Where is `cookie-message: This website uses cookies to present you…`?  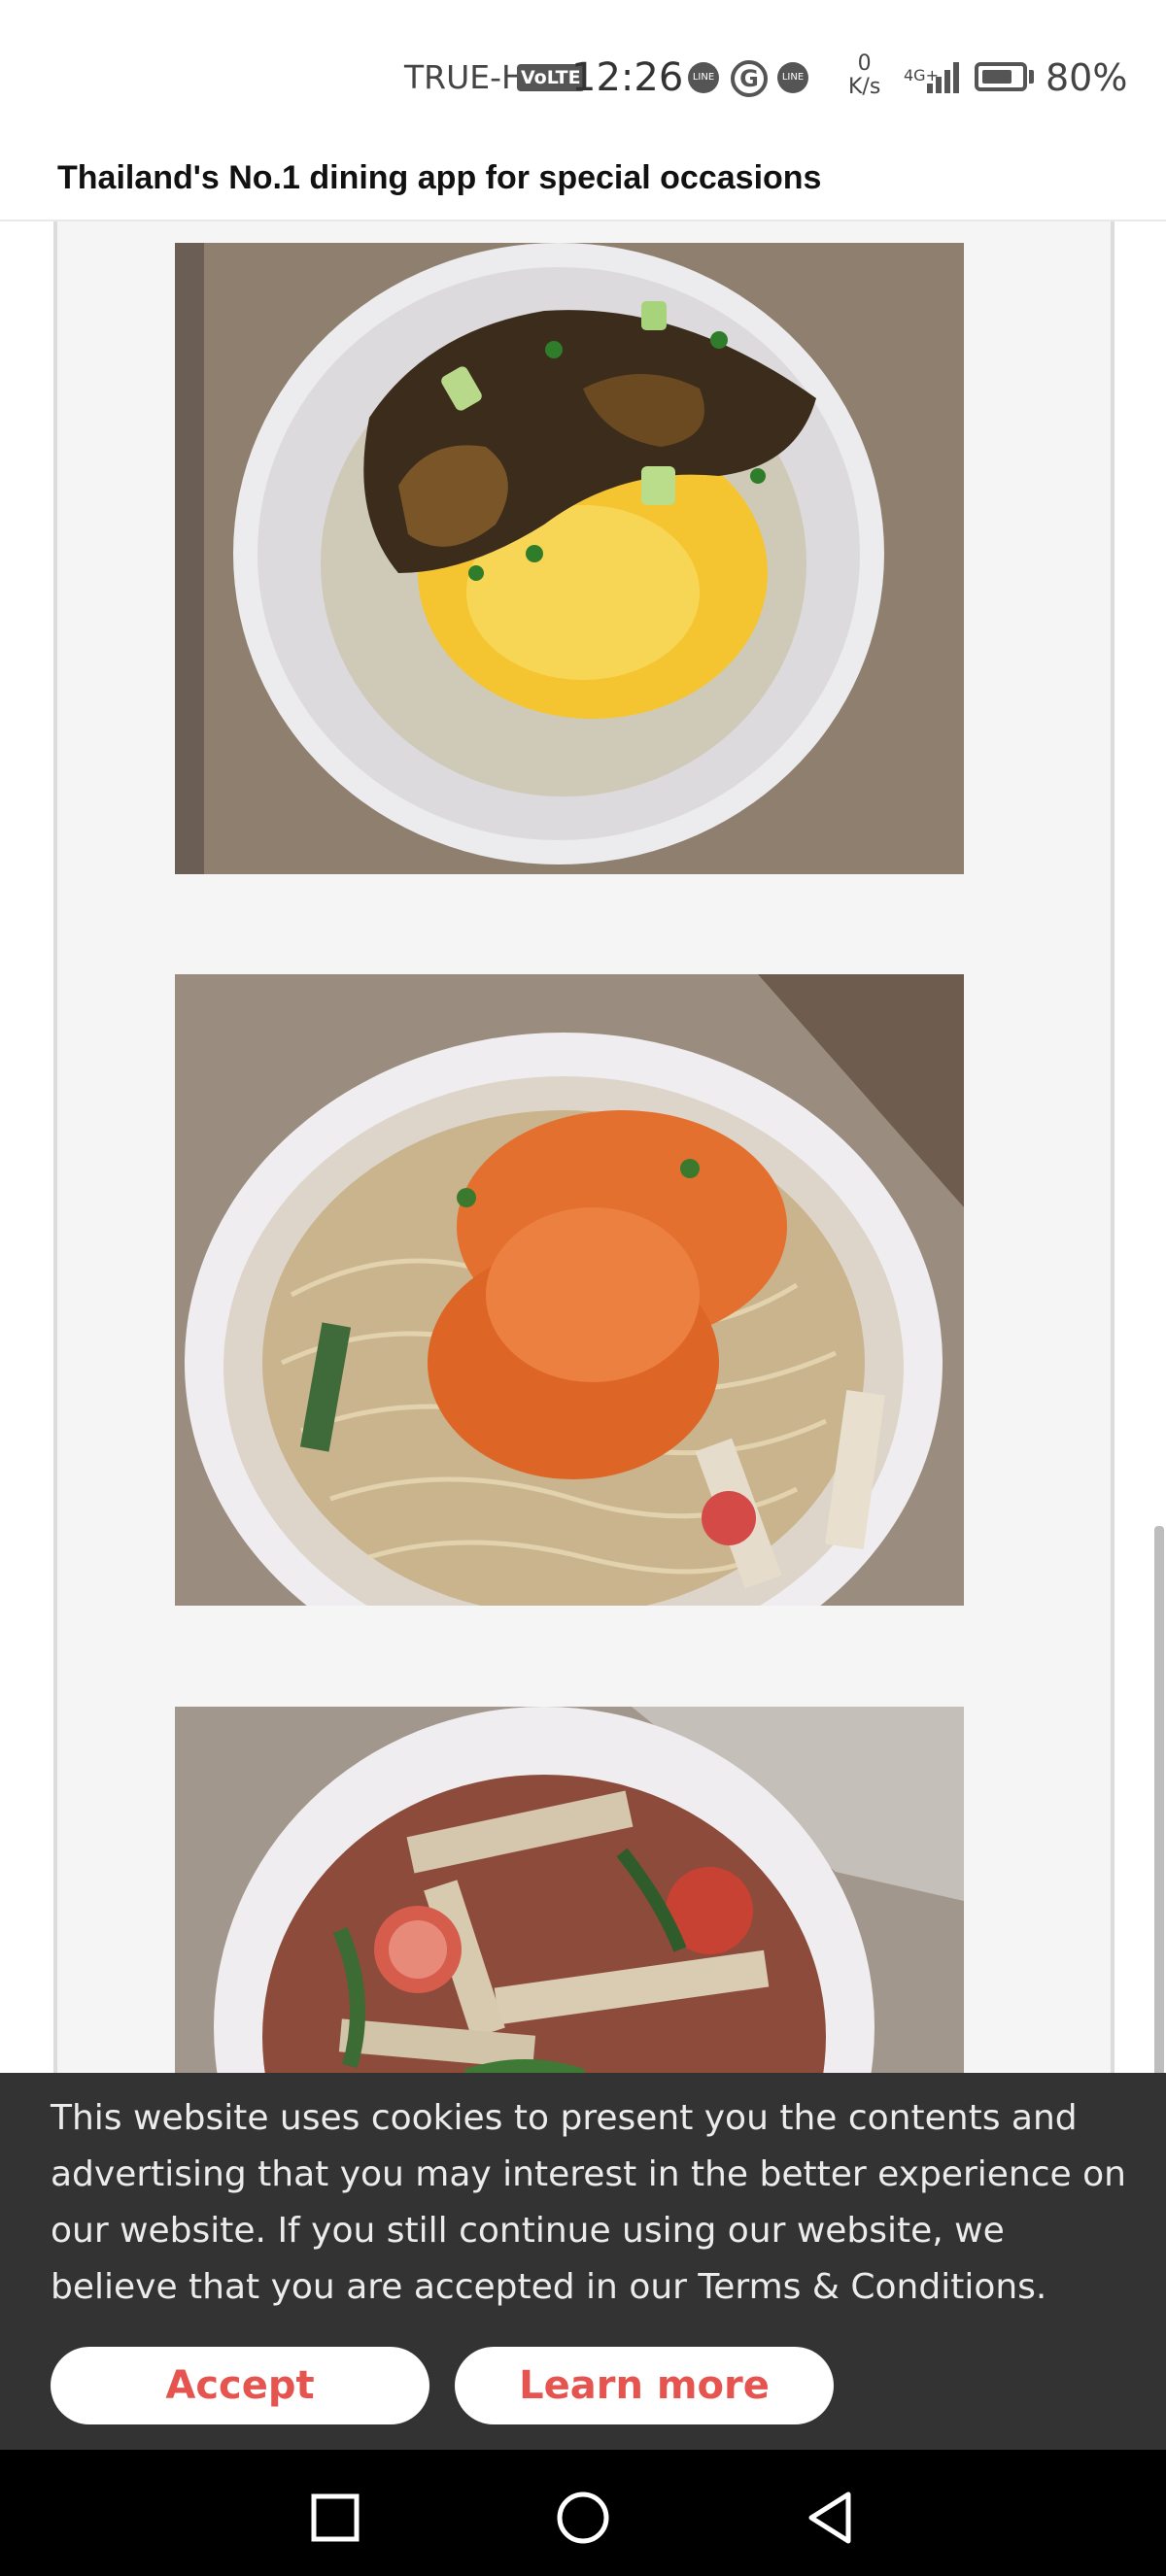 cookie-message: This website uses cookies to present you… is located at coordinates (588, 2202).